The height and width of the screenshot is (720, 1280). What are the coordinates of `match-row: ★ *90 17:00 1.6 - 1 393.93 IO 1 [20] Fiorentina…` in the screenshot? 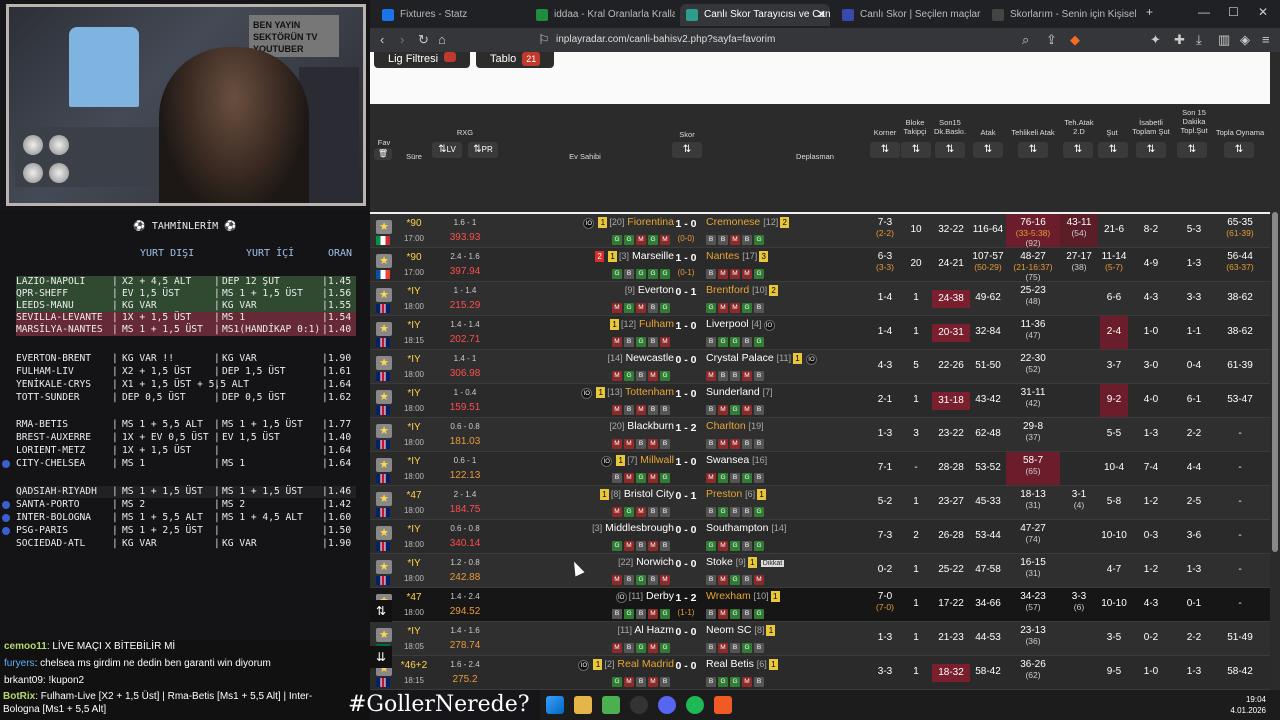 It's located at (820, 231).